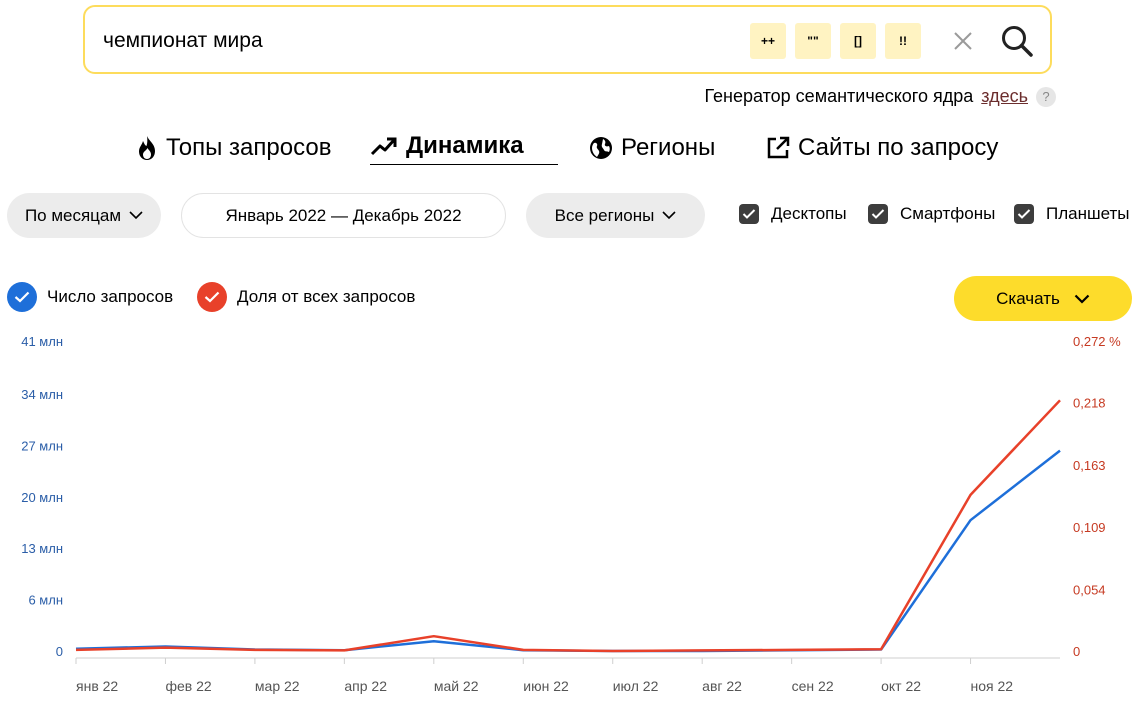  I want to click on regions-select: Все регионы, so click(615, 215).